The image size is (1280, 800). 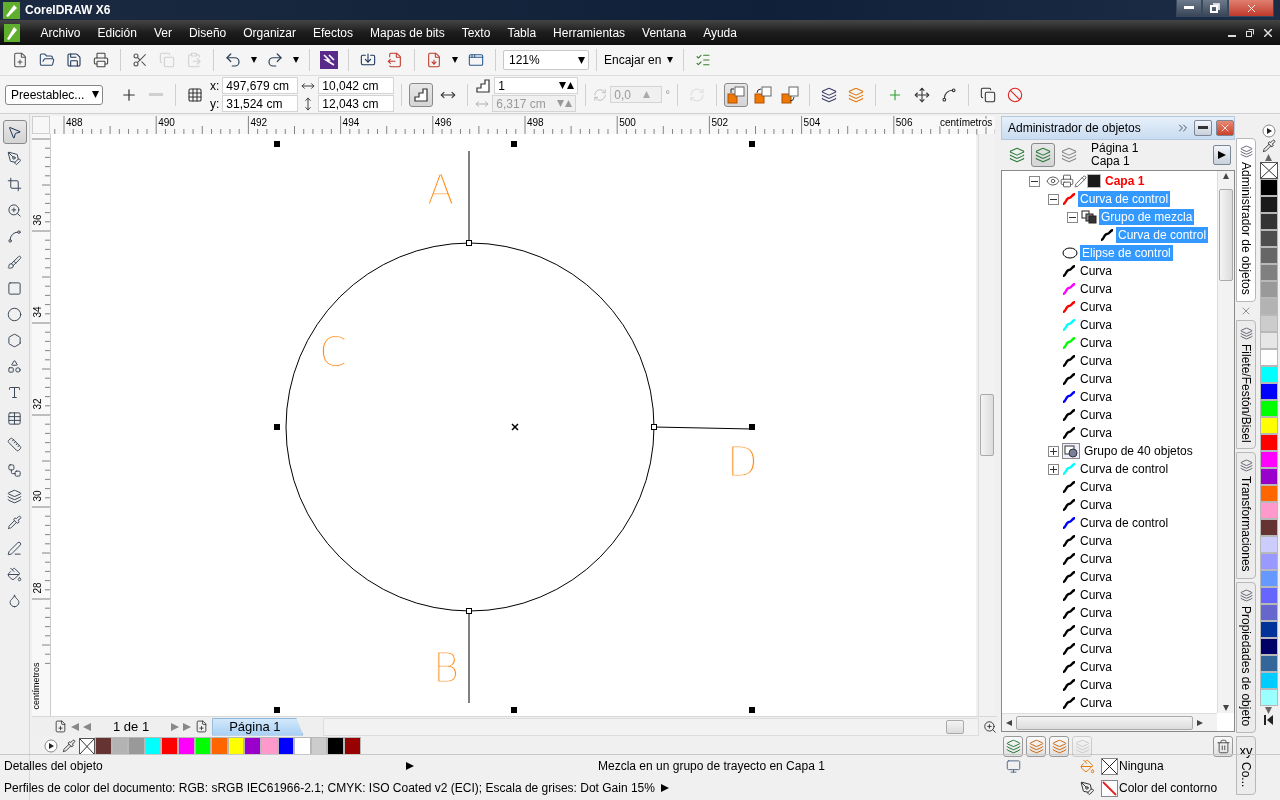 I want to click on ruler-label: 506, so click(x=904, y=122).